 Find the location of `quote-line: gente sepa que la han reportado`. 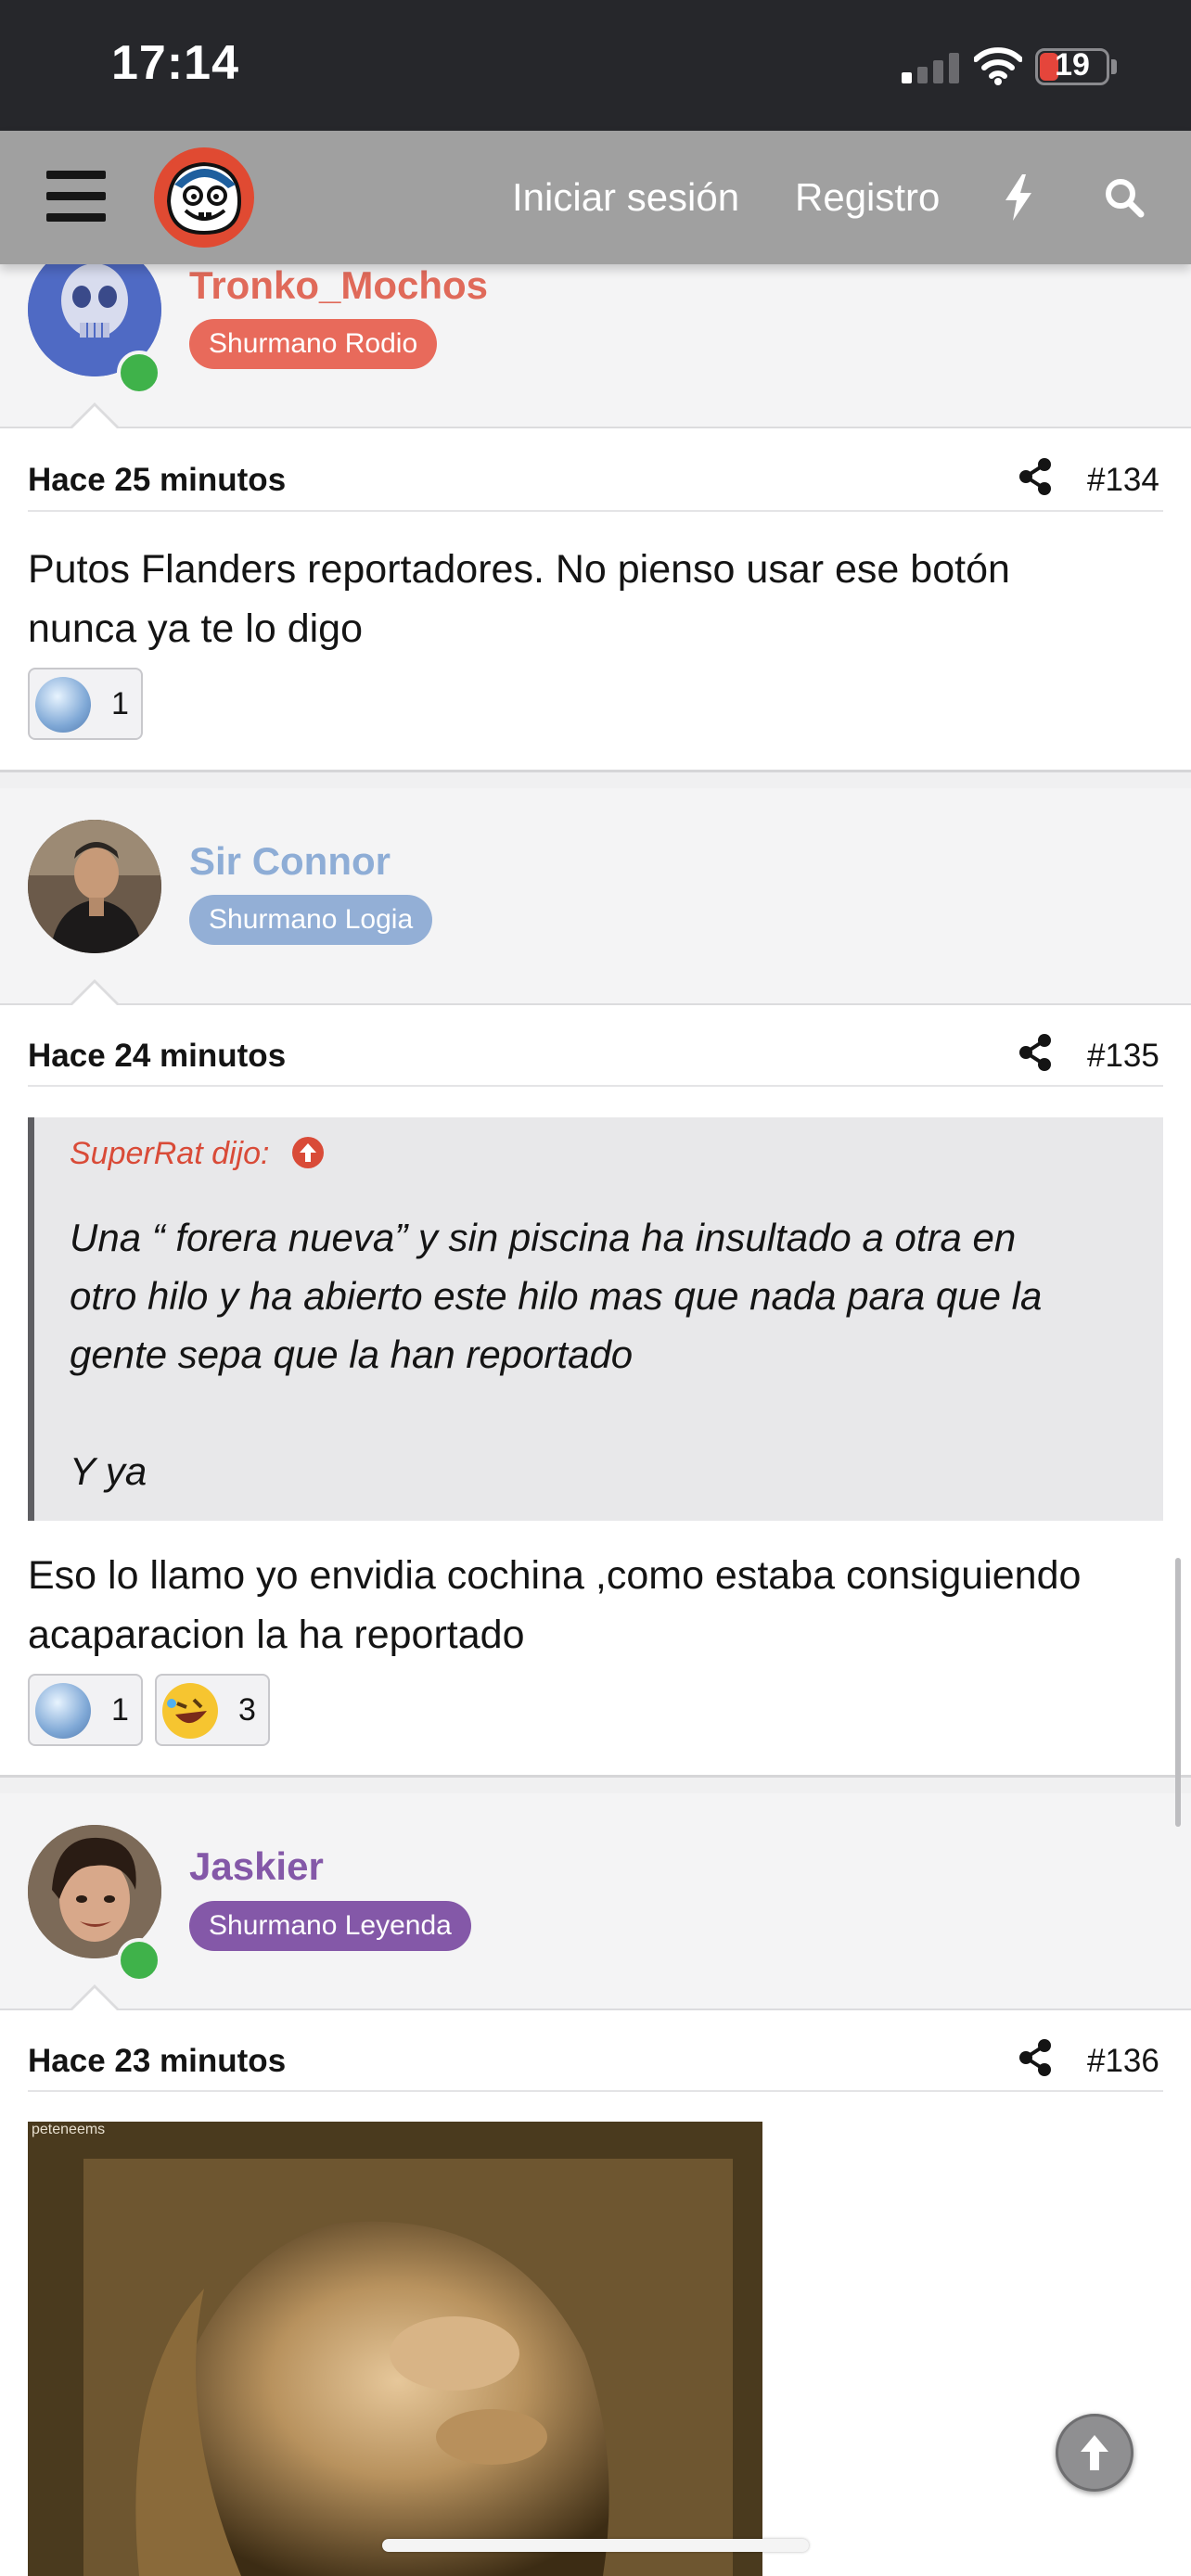

quote-line: gente sepa que la han reportado is located at coordinates (352, 1354).